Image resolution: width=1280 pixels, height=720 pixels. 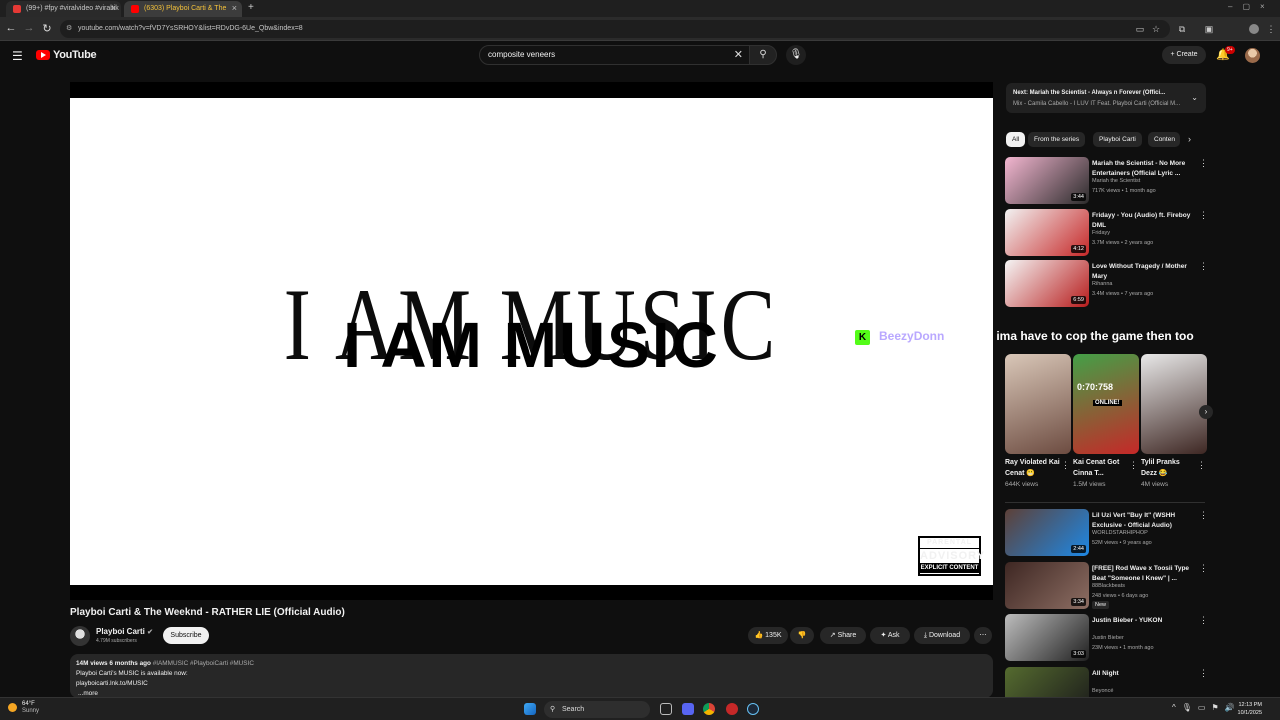 What do you see at coordinates (1116, 181) in the screenshot?
I see `rec-channel: Mariah the Scientist` at bounding box center [1116, 181].